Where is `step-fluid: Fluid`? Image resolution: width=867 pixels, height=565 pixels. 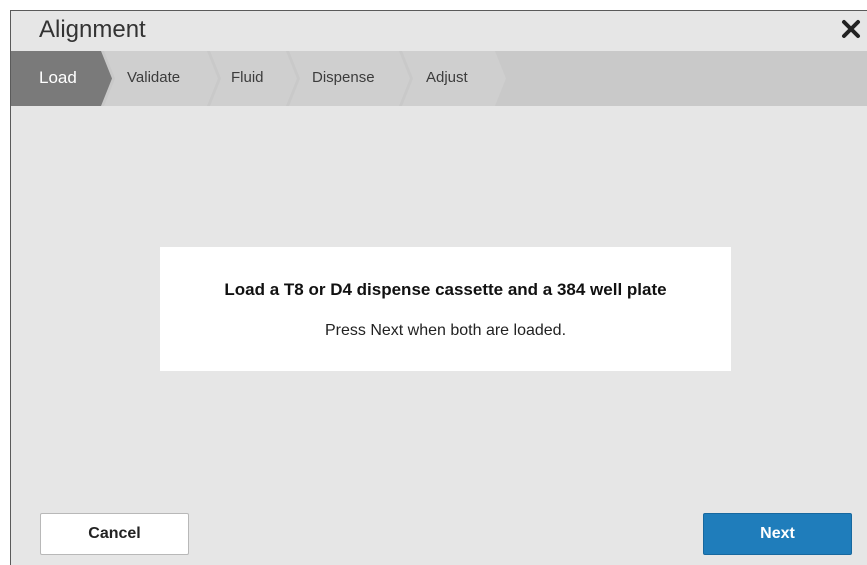 step-fluid: Fluid is located at coordinates (247, 77).